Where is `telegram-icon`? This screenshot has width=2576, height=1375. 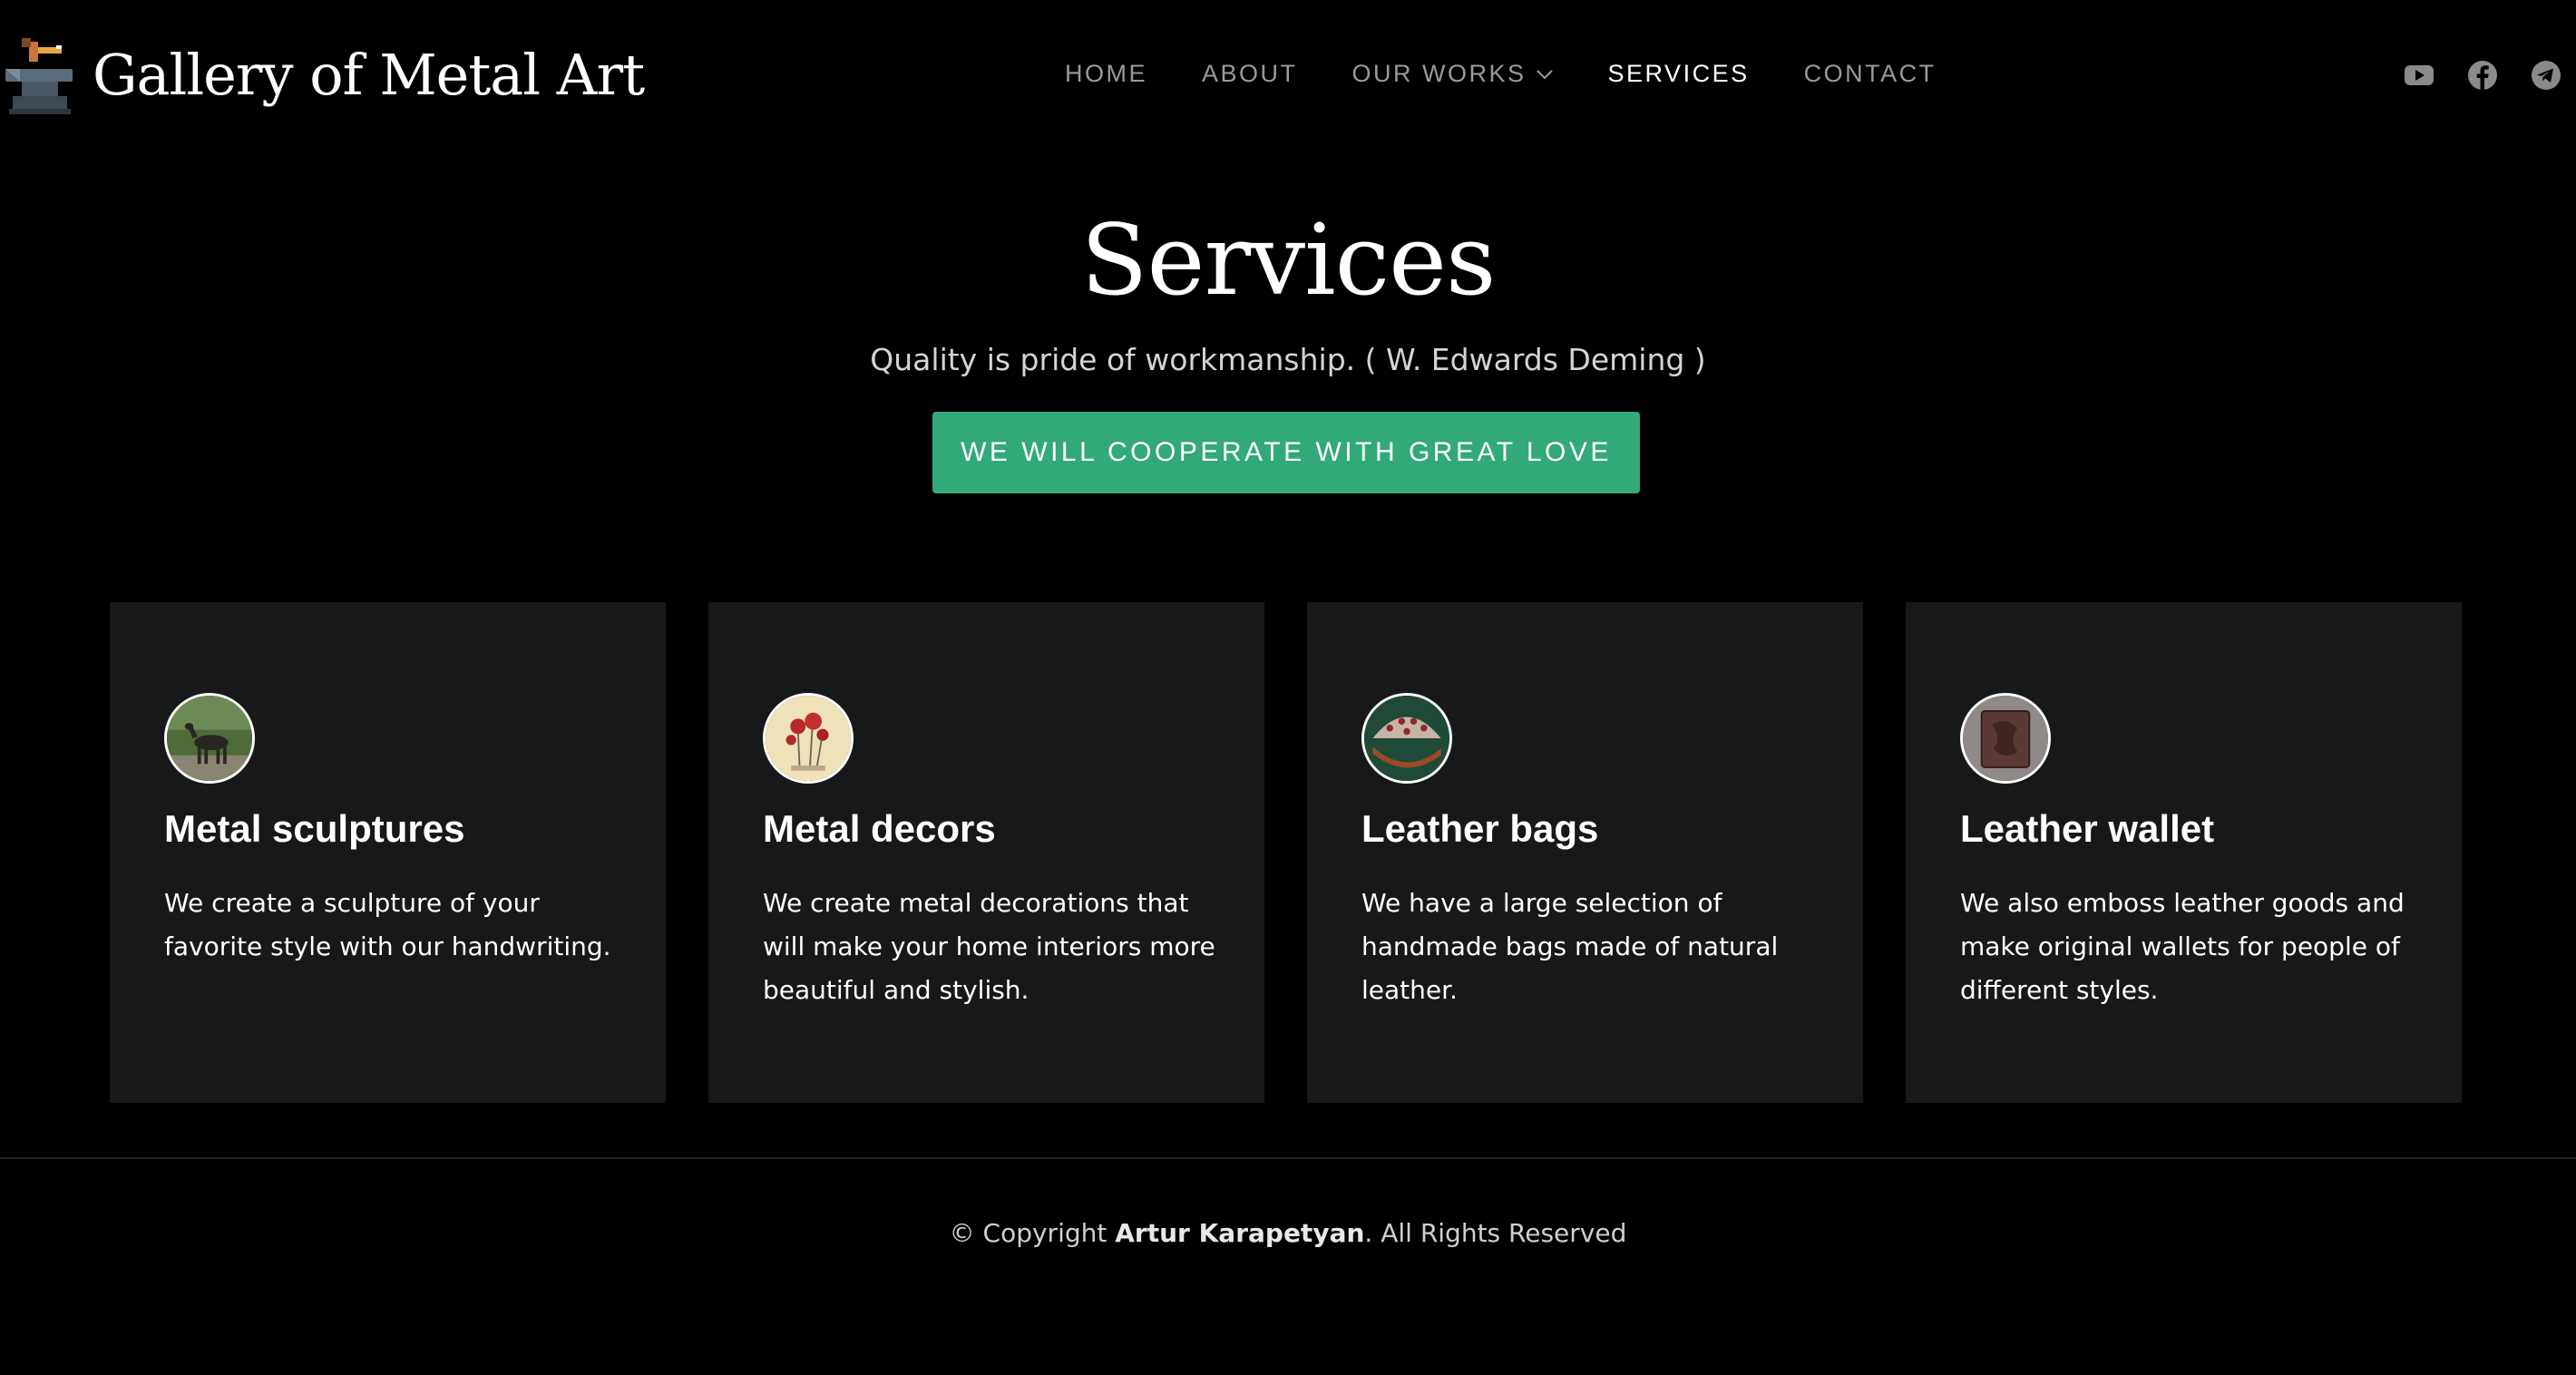
telegram-icon is located at coordinates (2546, 75).